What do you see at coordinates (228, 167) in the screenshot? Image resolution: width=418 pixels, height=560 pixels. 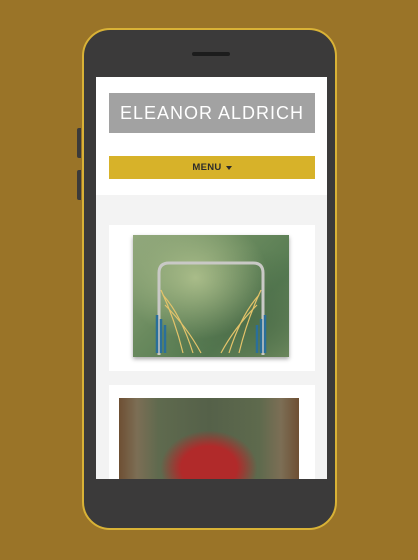 I see `caret-down-icon` at bounding box center [228, 167].